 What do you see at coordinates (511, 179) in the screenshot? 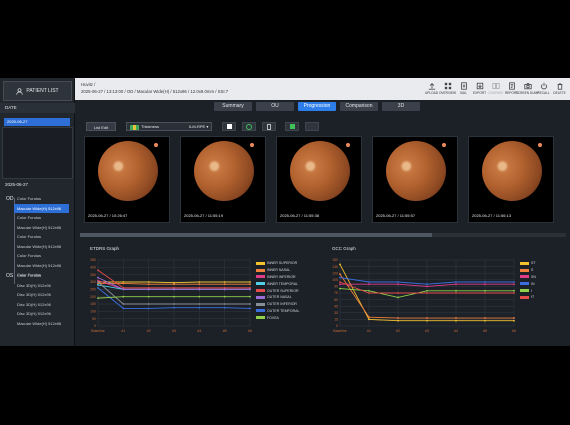
I see `fundus-thumbnail: 2025-06-27 / 11:56:13` at bounding box center [511, 179].